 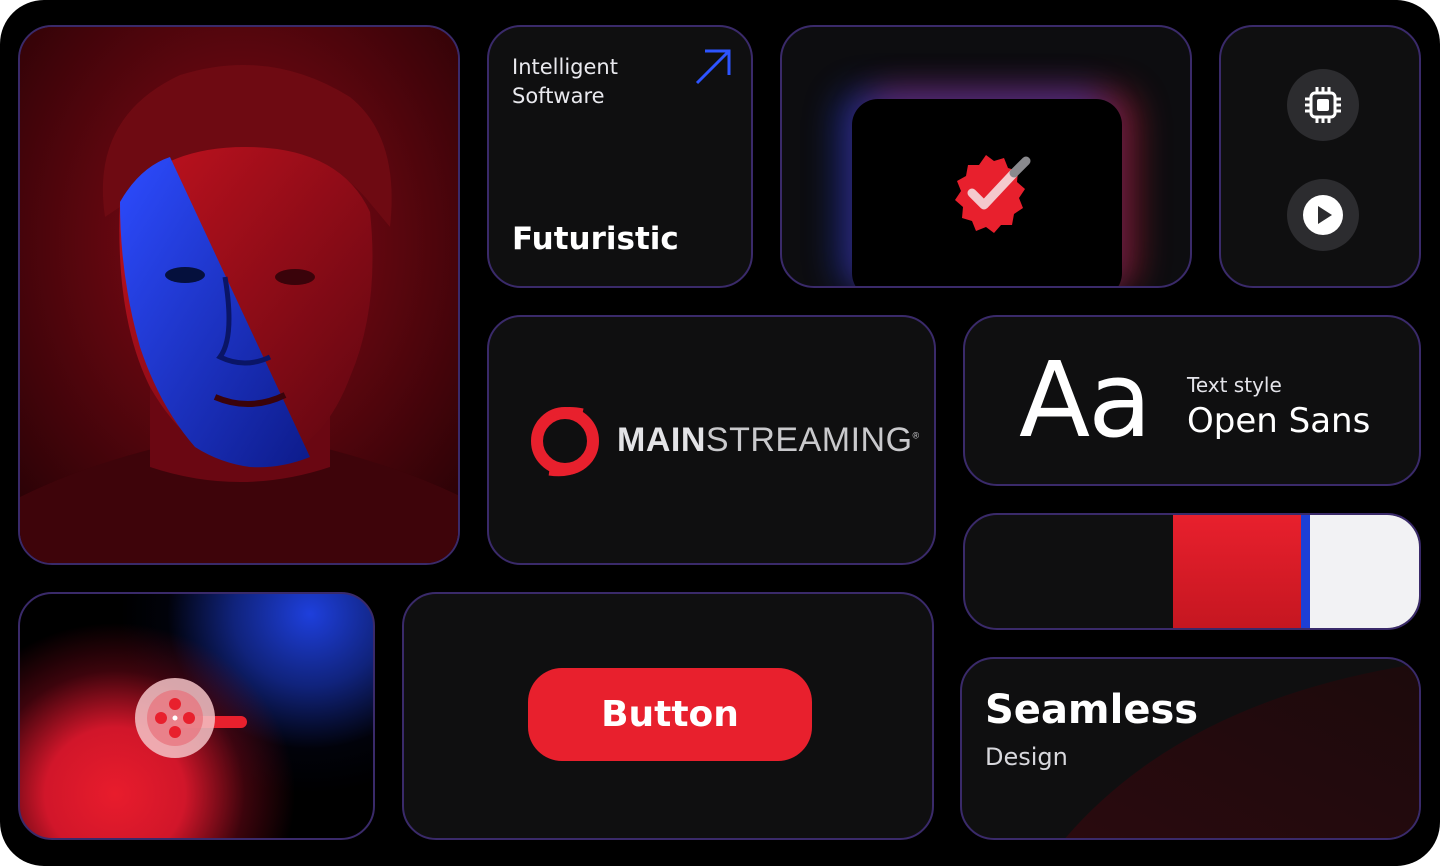 What do you see at coordinates (1026, 757) in the screenshot?
I see `card-subtitle: Design` at bounding box center [1026, 757].